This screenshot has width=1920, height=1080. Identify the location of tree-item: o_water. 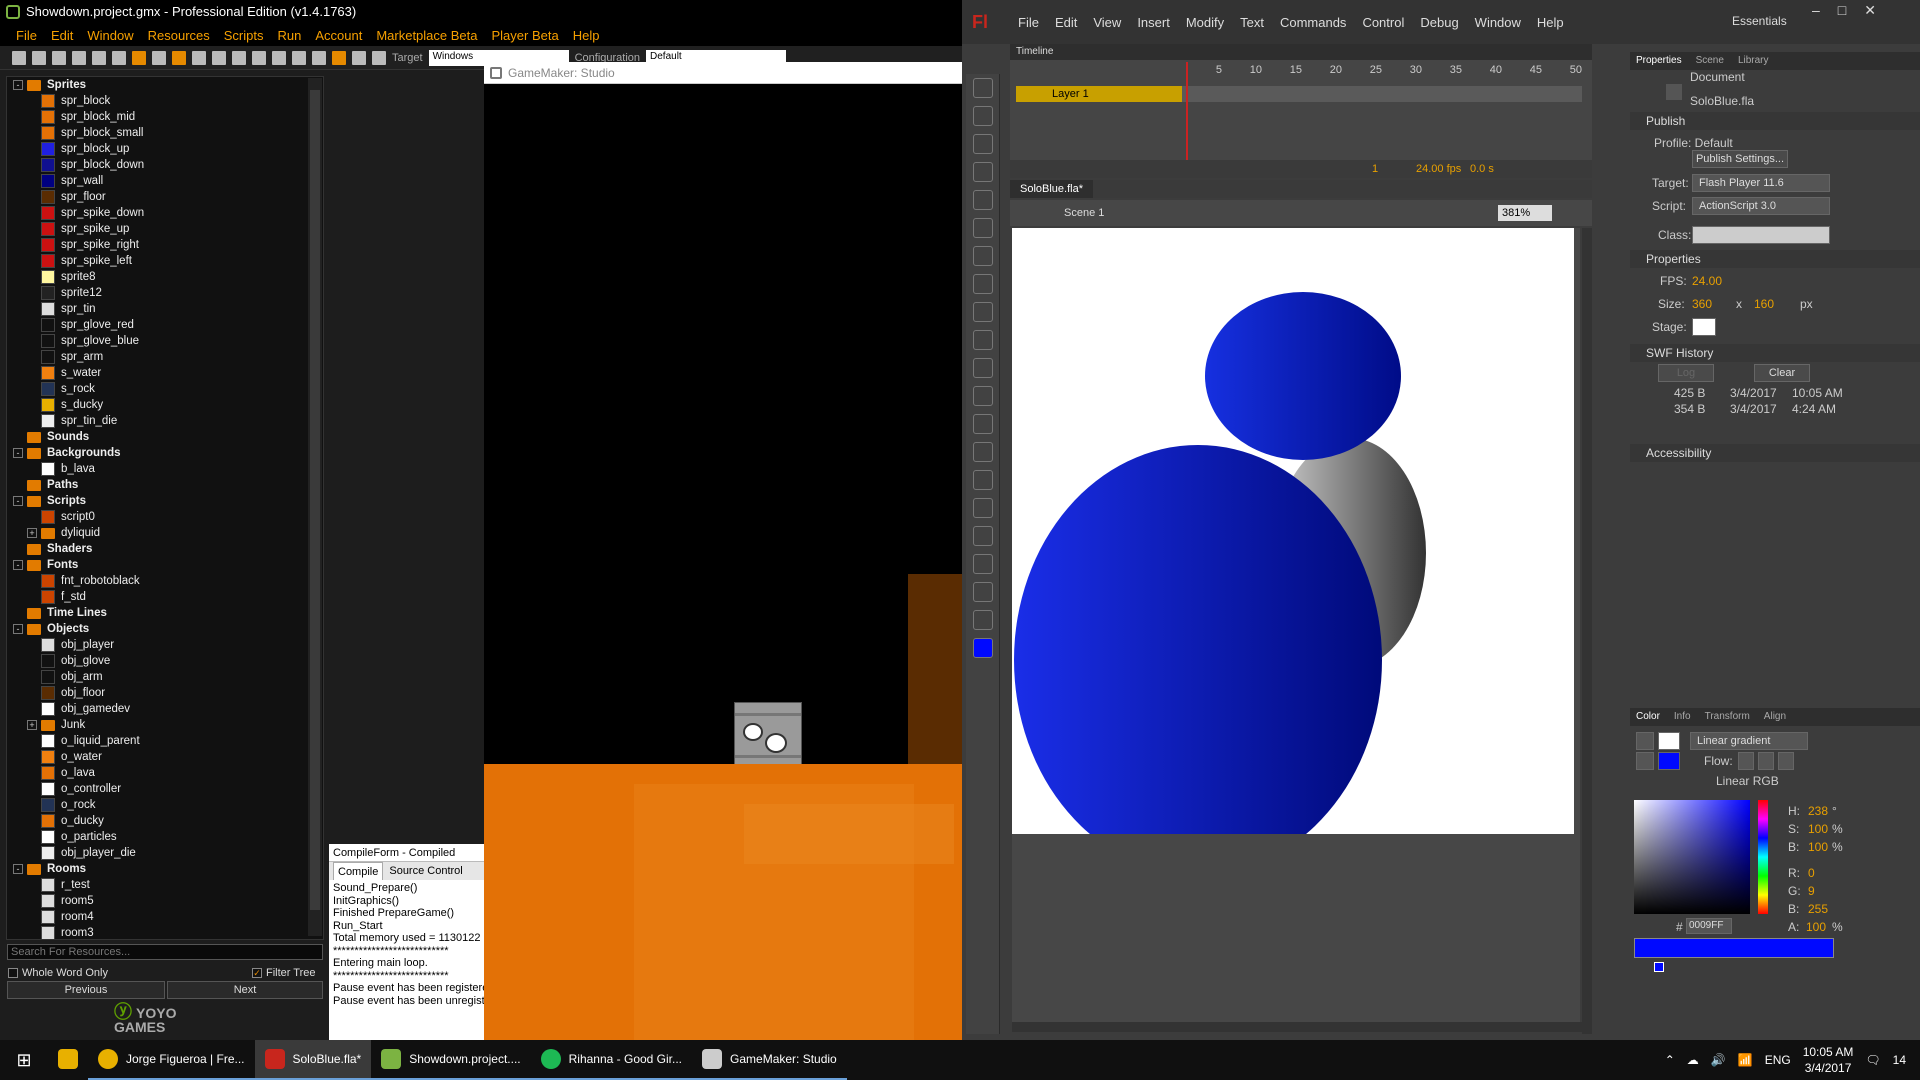
(165, 757).